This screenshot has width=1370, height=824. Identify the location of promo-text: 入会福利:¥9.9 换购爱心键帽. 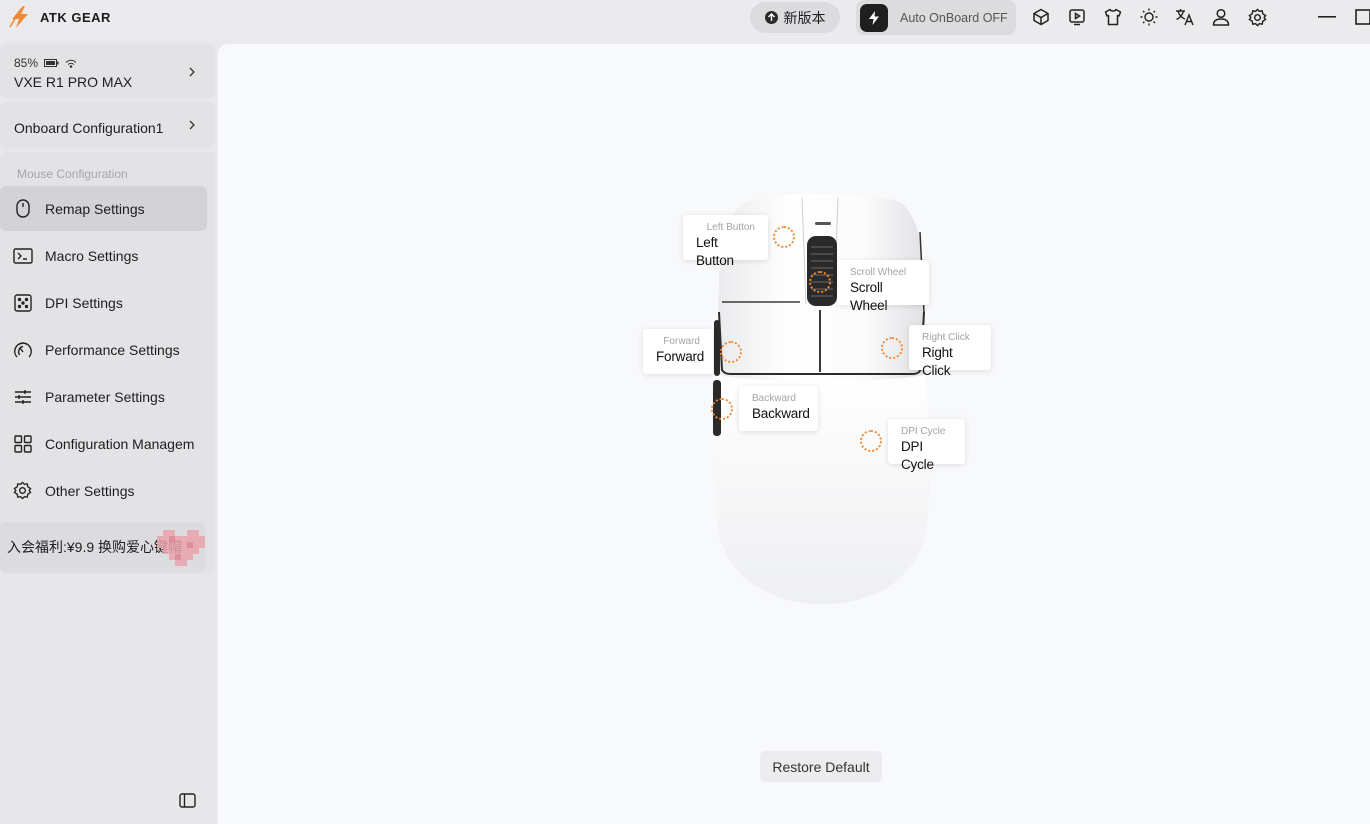
(95, 547).